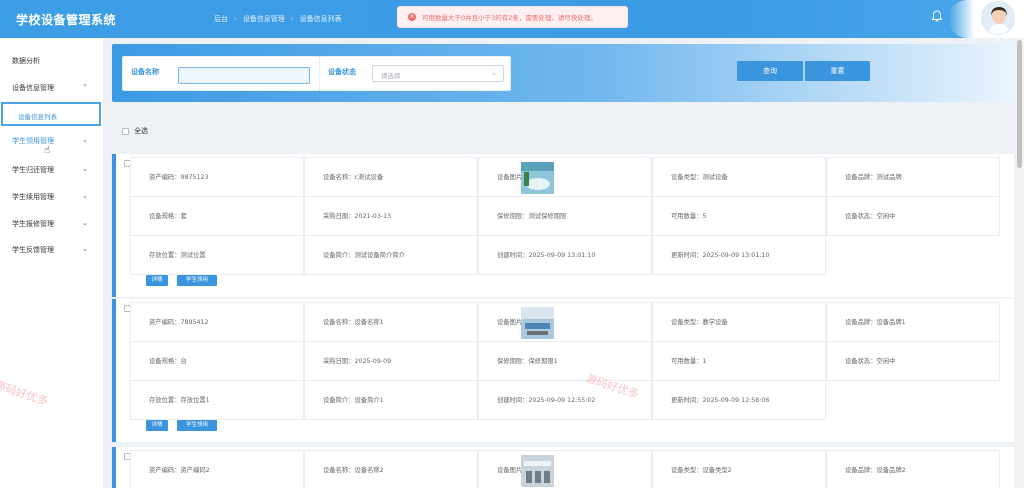  What do you see at coordinates (770, 71) in the screenshot?
I see `query-button: 查询` at bounding box center [770, 71].